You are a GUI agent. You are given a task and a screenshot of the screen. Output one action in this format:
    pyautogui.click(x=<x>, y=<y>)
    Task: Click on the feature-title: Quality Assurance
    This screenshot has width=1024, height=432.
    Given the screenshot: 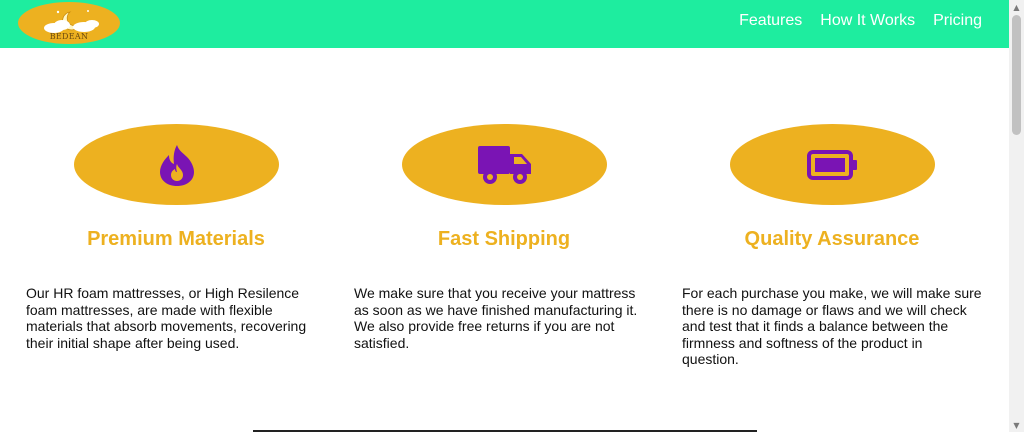 What is the action you would take?
    pyautogui.click(x=832, y=239)
    